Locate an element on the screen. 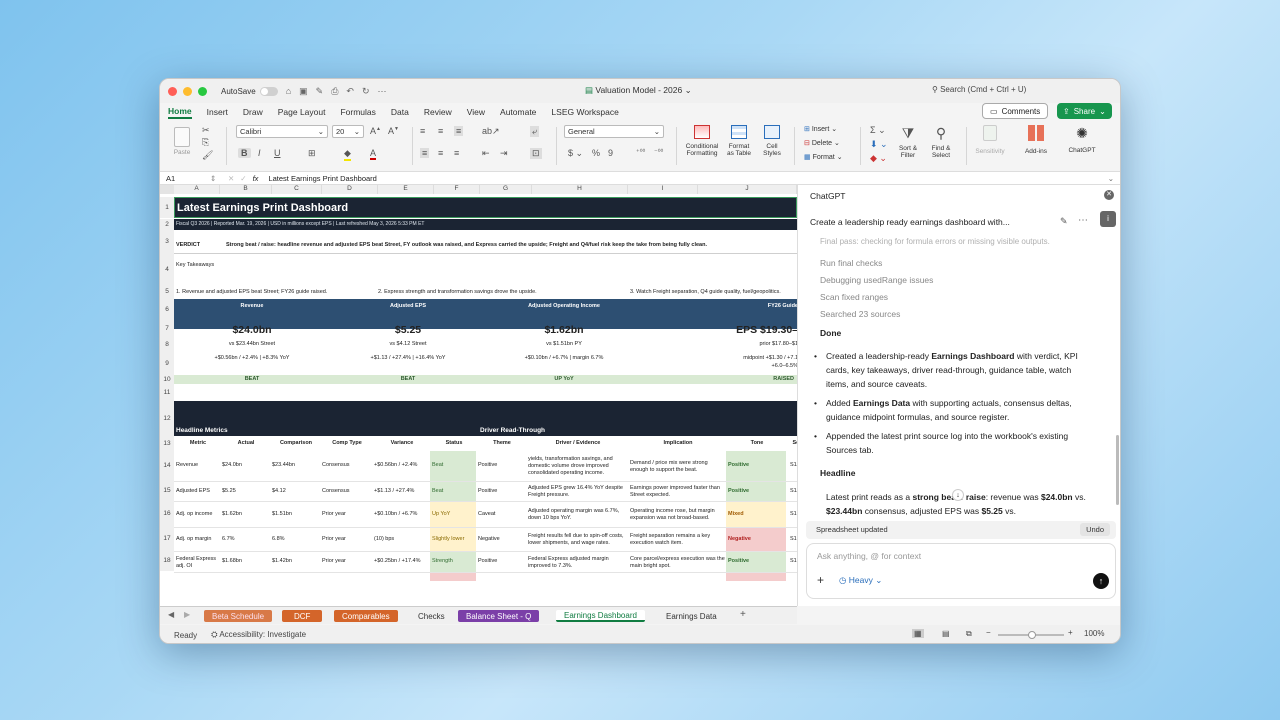 The width and height of the screenshot is (1280, 720). currency-icon: $ ⌄ is located at coordinates (575, 153).